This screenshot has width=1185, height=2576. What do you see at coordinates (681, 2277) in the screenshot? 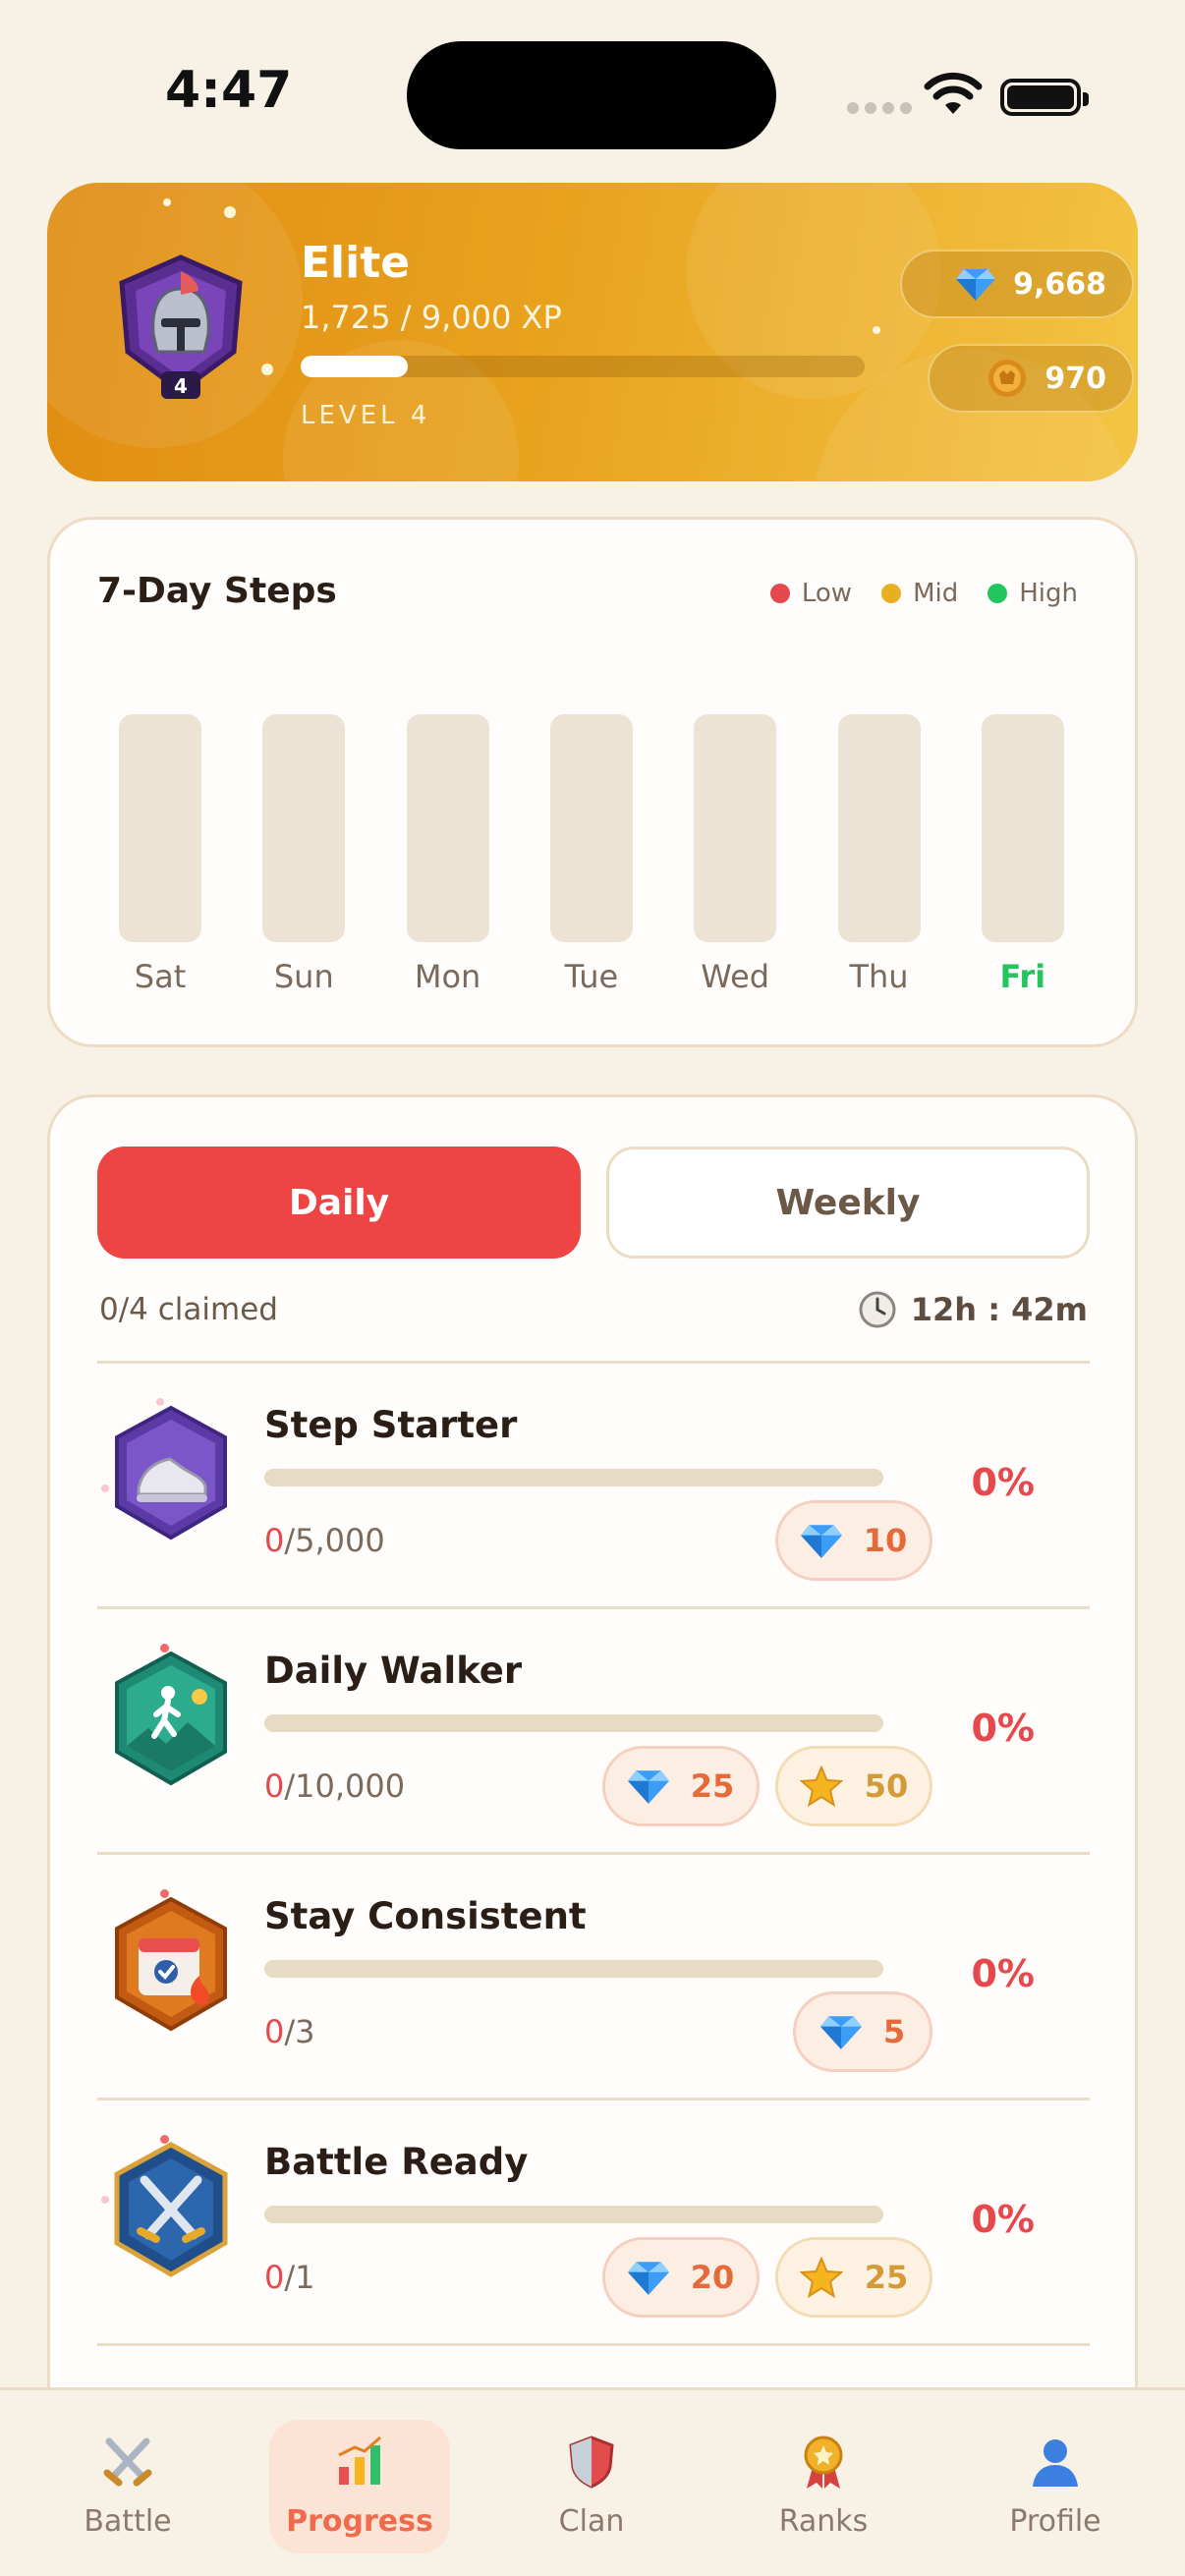
I see `reward-gems: 20` at bounding box center [681, 2277].